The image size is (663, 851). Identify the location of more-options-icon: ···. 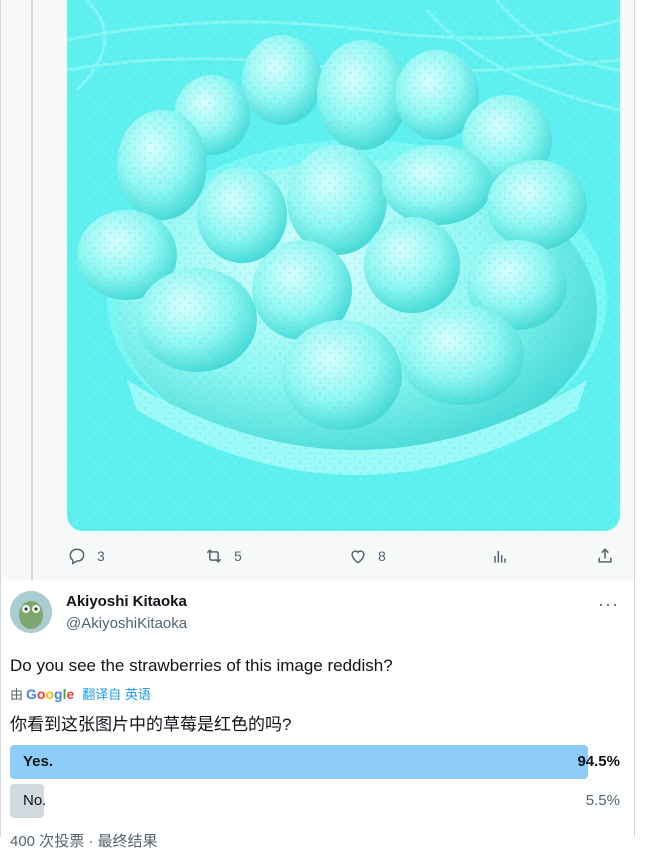
(608, 604).